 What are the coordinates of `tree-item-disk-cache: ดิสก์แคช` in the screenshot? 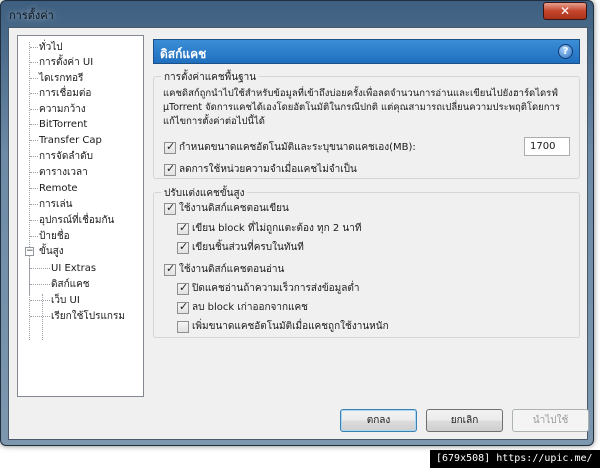 It's located at (70, 284).